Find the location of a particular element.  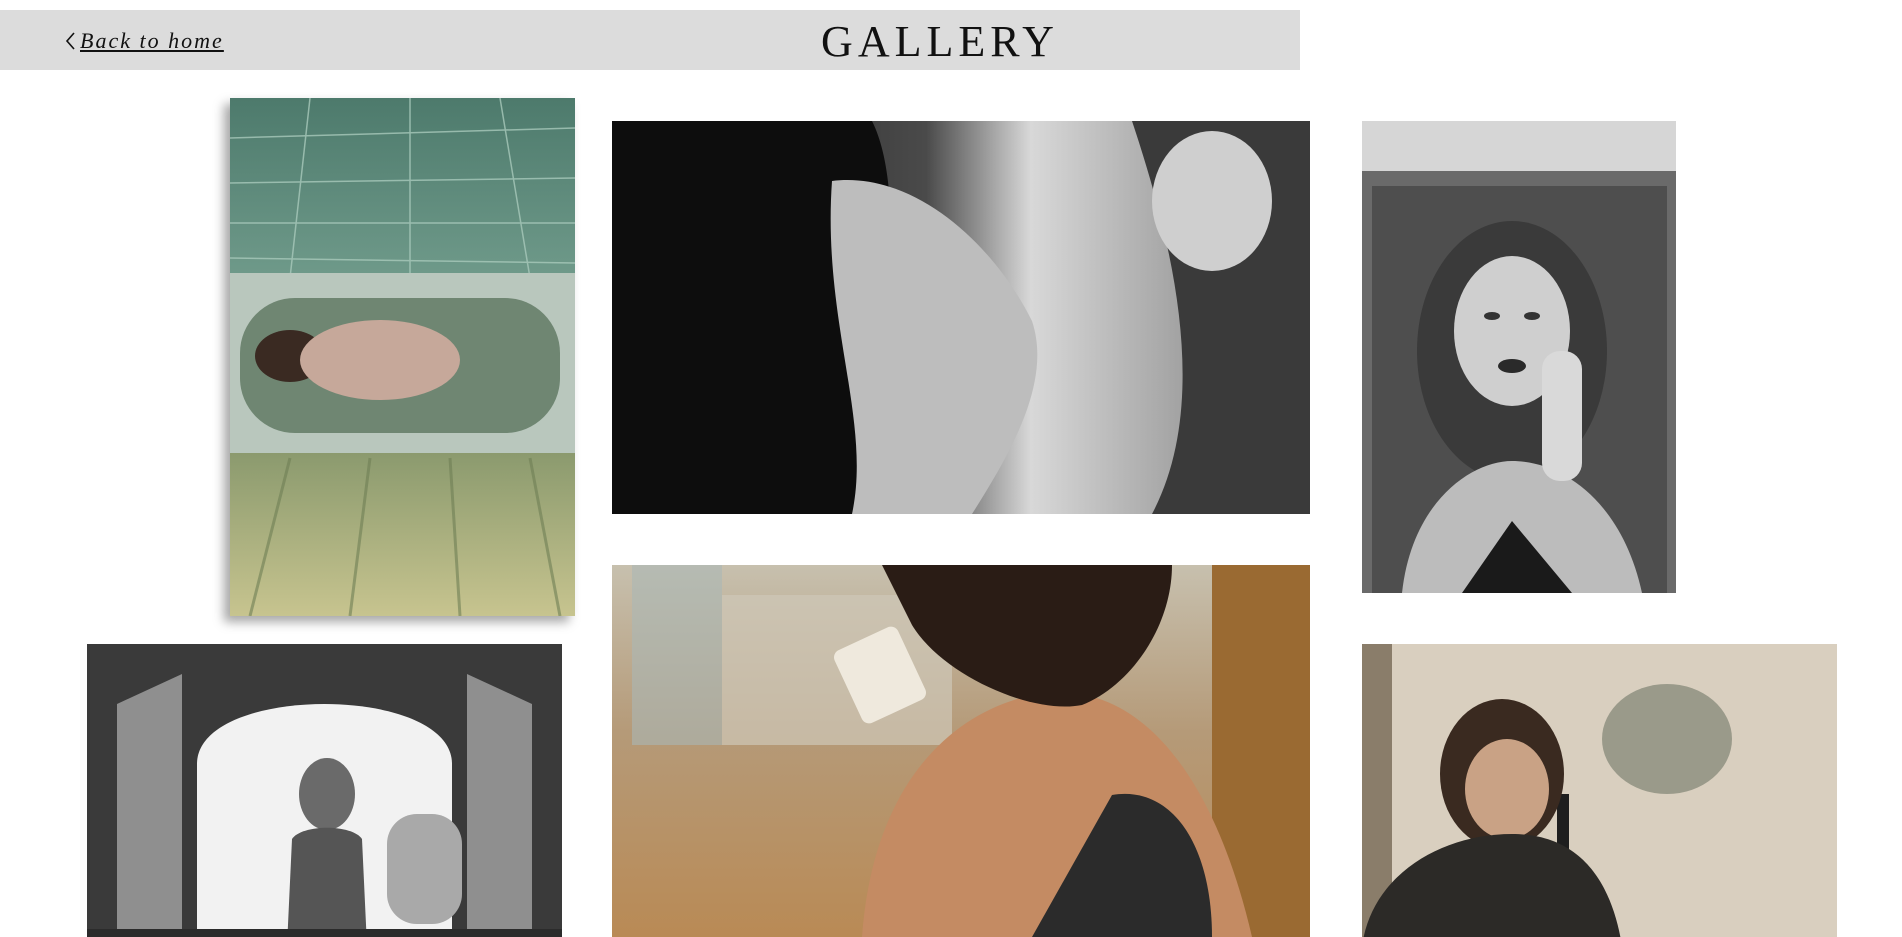

bathtub-photo is located at coordinates (402, 357).